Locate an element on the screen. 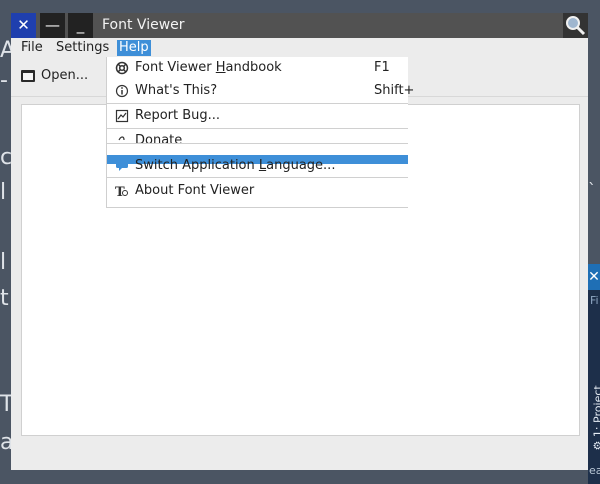 The width and height of the screenshot is (600, 484). close-button: ✕ is located at coordinates (23, 25).